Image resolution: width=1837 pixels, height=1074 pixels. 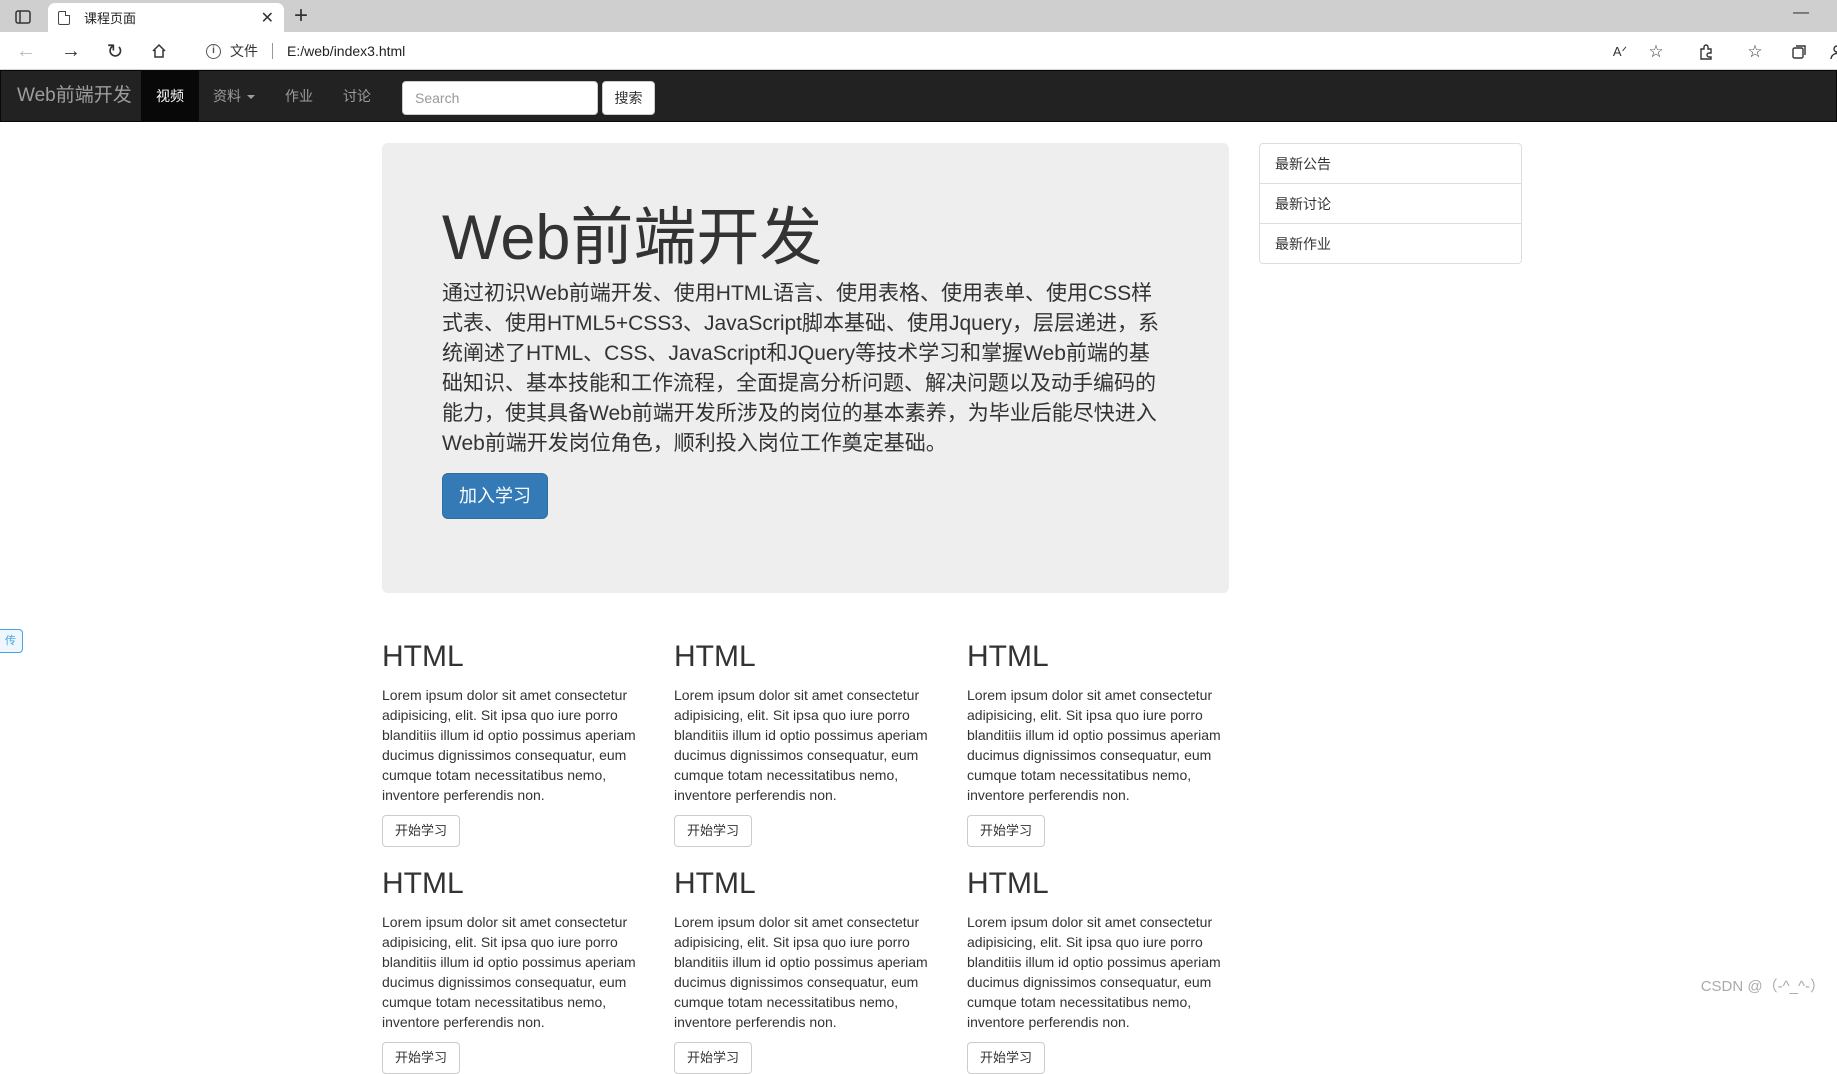 What do you see at coordinates (251, 97) in the screenshot?
I see `caret-down-icon` at bounding box center [251, 97].